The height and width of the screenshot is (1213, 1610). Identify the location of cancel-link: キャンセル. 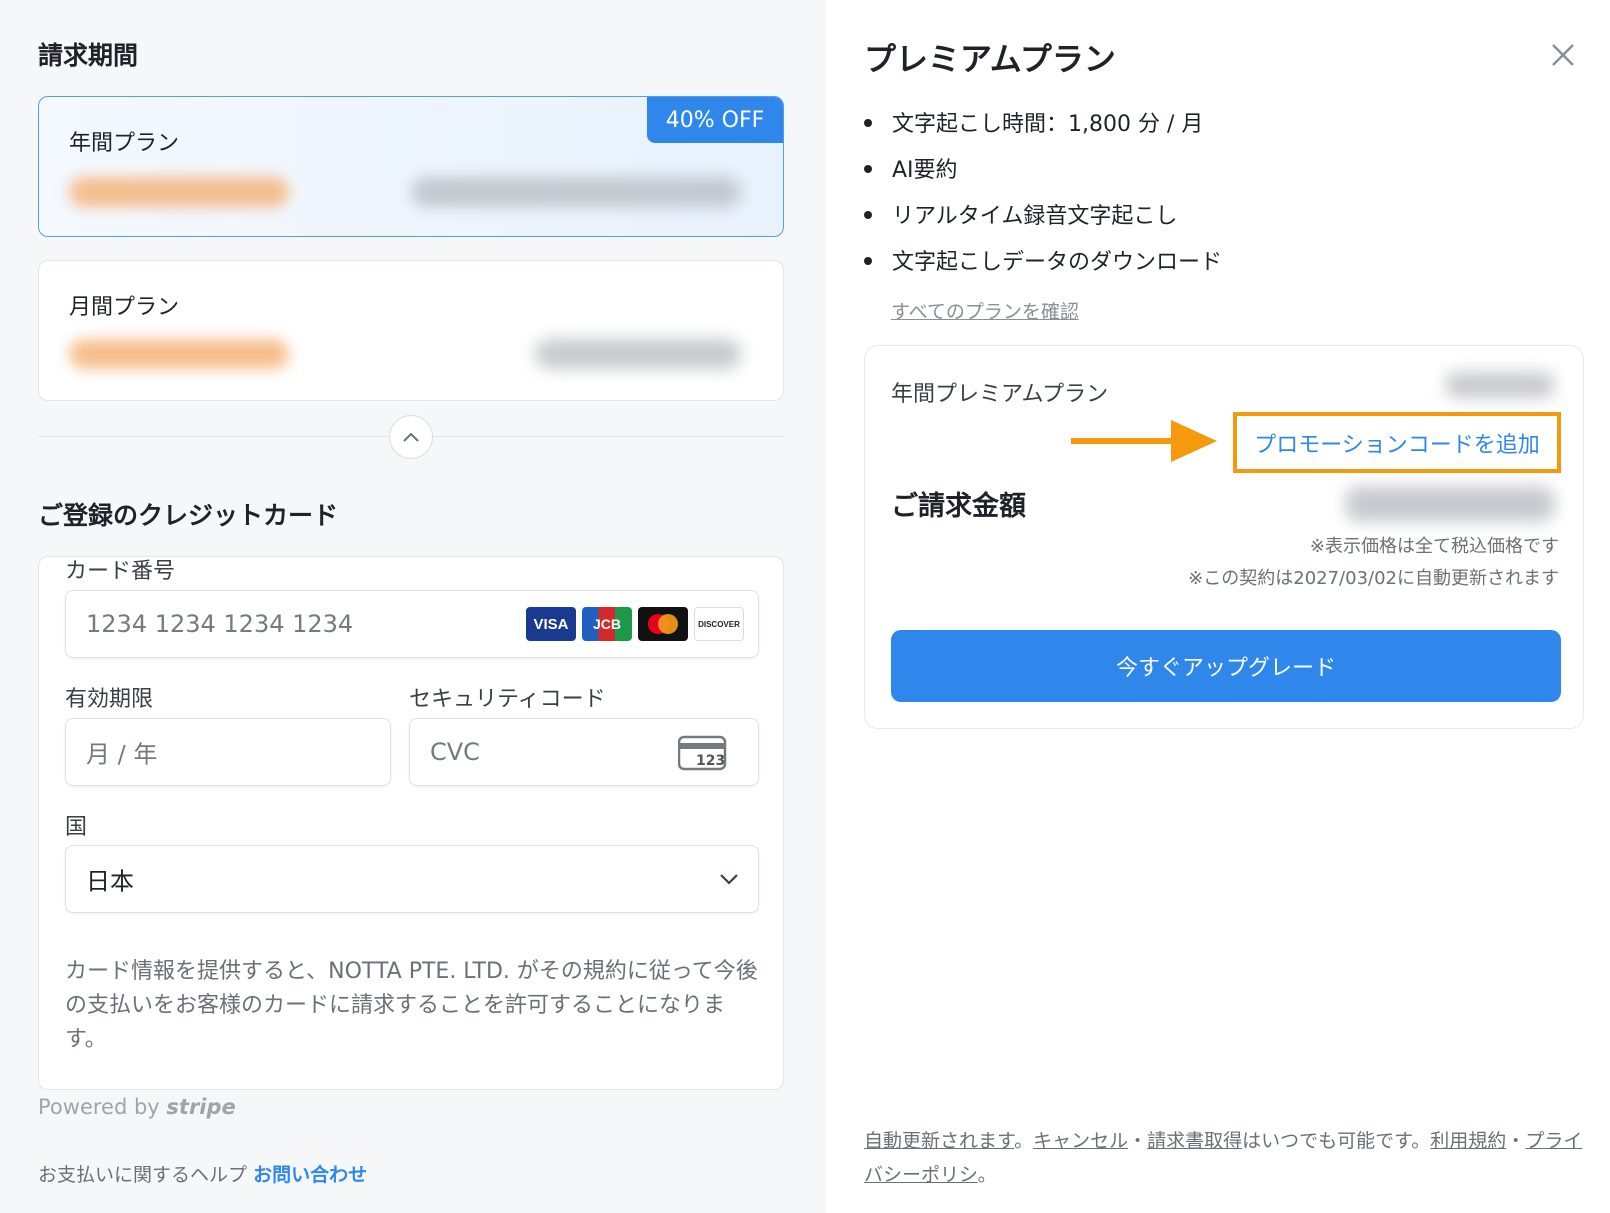
(1080, 1141).